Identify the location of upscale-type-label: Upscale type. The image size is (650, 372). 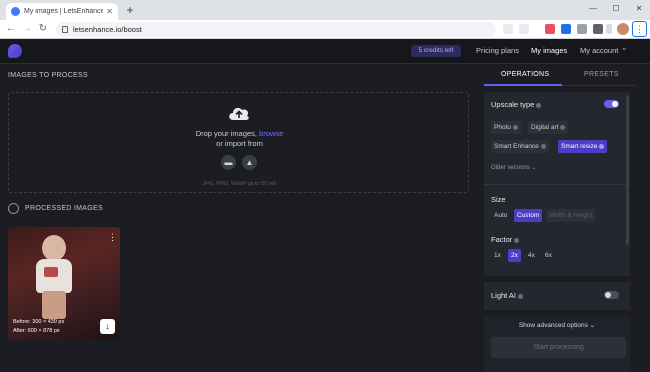
(516, 104).